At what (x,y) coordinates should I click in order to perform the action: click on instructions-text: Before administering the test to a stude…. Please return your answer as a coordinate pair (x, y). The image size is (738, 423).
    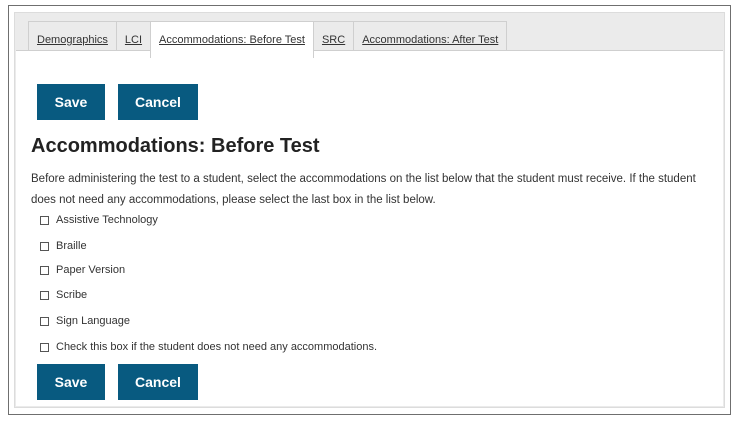
    Looking at the image, I should click on (363, 189).